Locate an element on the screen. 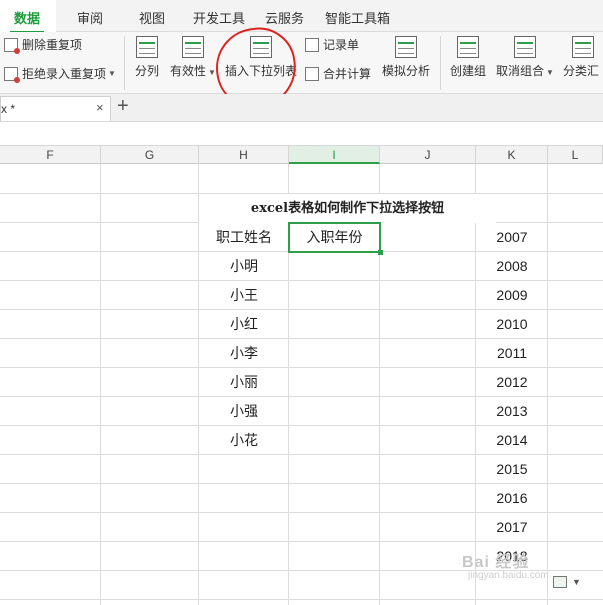 The image size is (603, 605). reject-duplicates-label: 拒绝录入重复项 is located at coordinates (64, 74).